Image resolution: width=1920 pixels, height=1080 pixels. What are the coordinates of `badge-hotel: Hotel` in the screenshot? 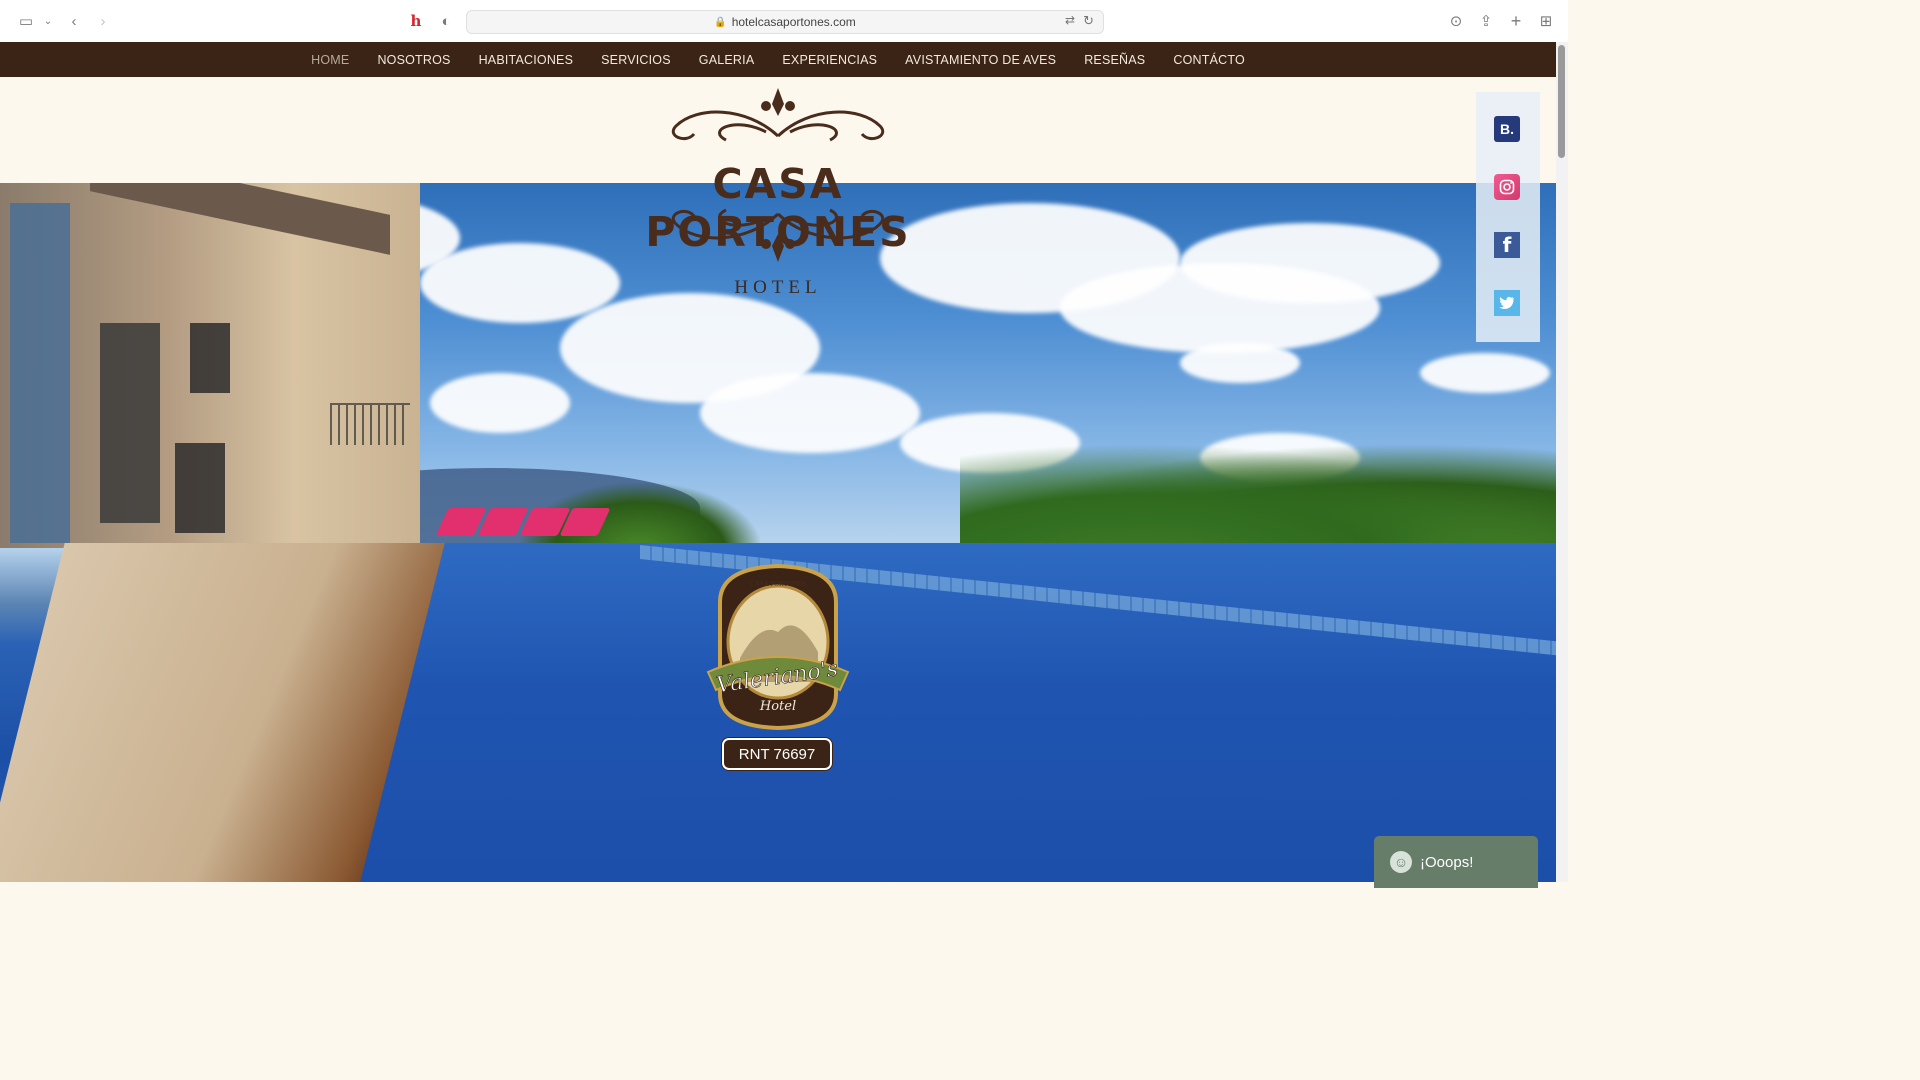 It's located at (777, 706).